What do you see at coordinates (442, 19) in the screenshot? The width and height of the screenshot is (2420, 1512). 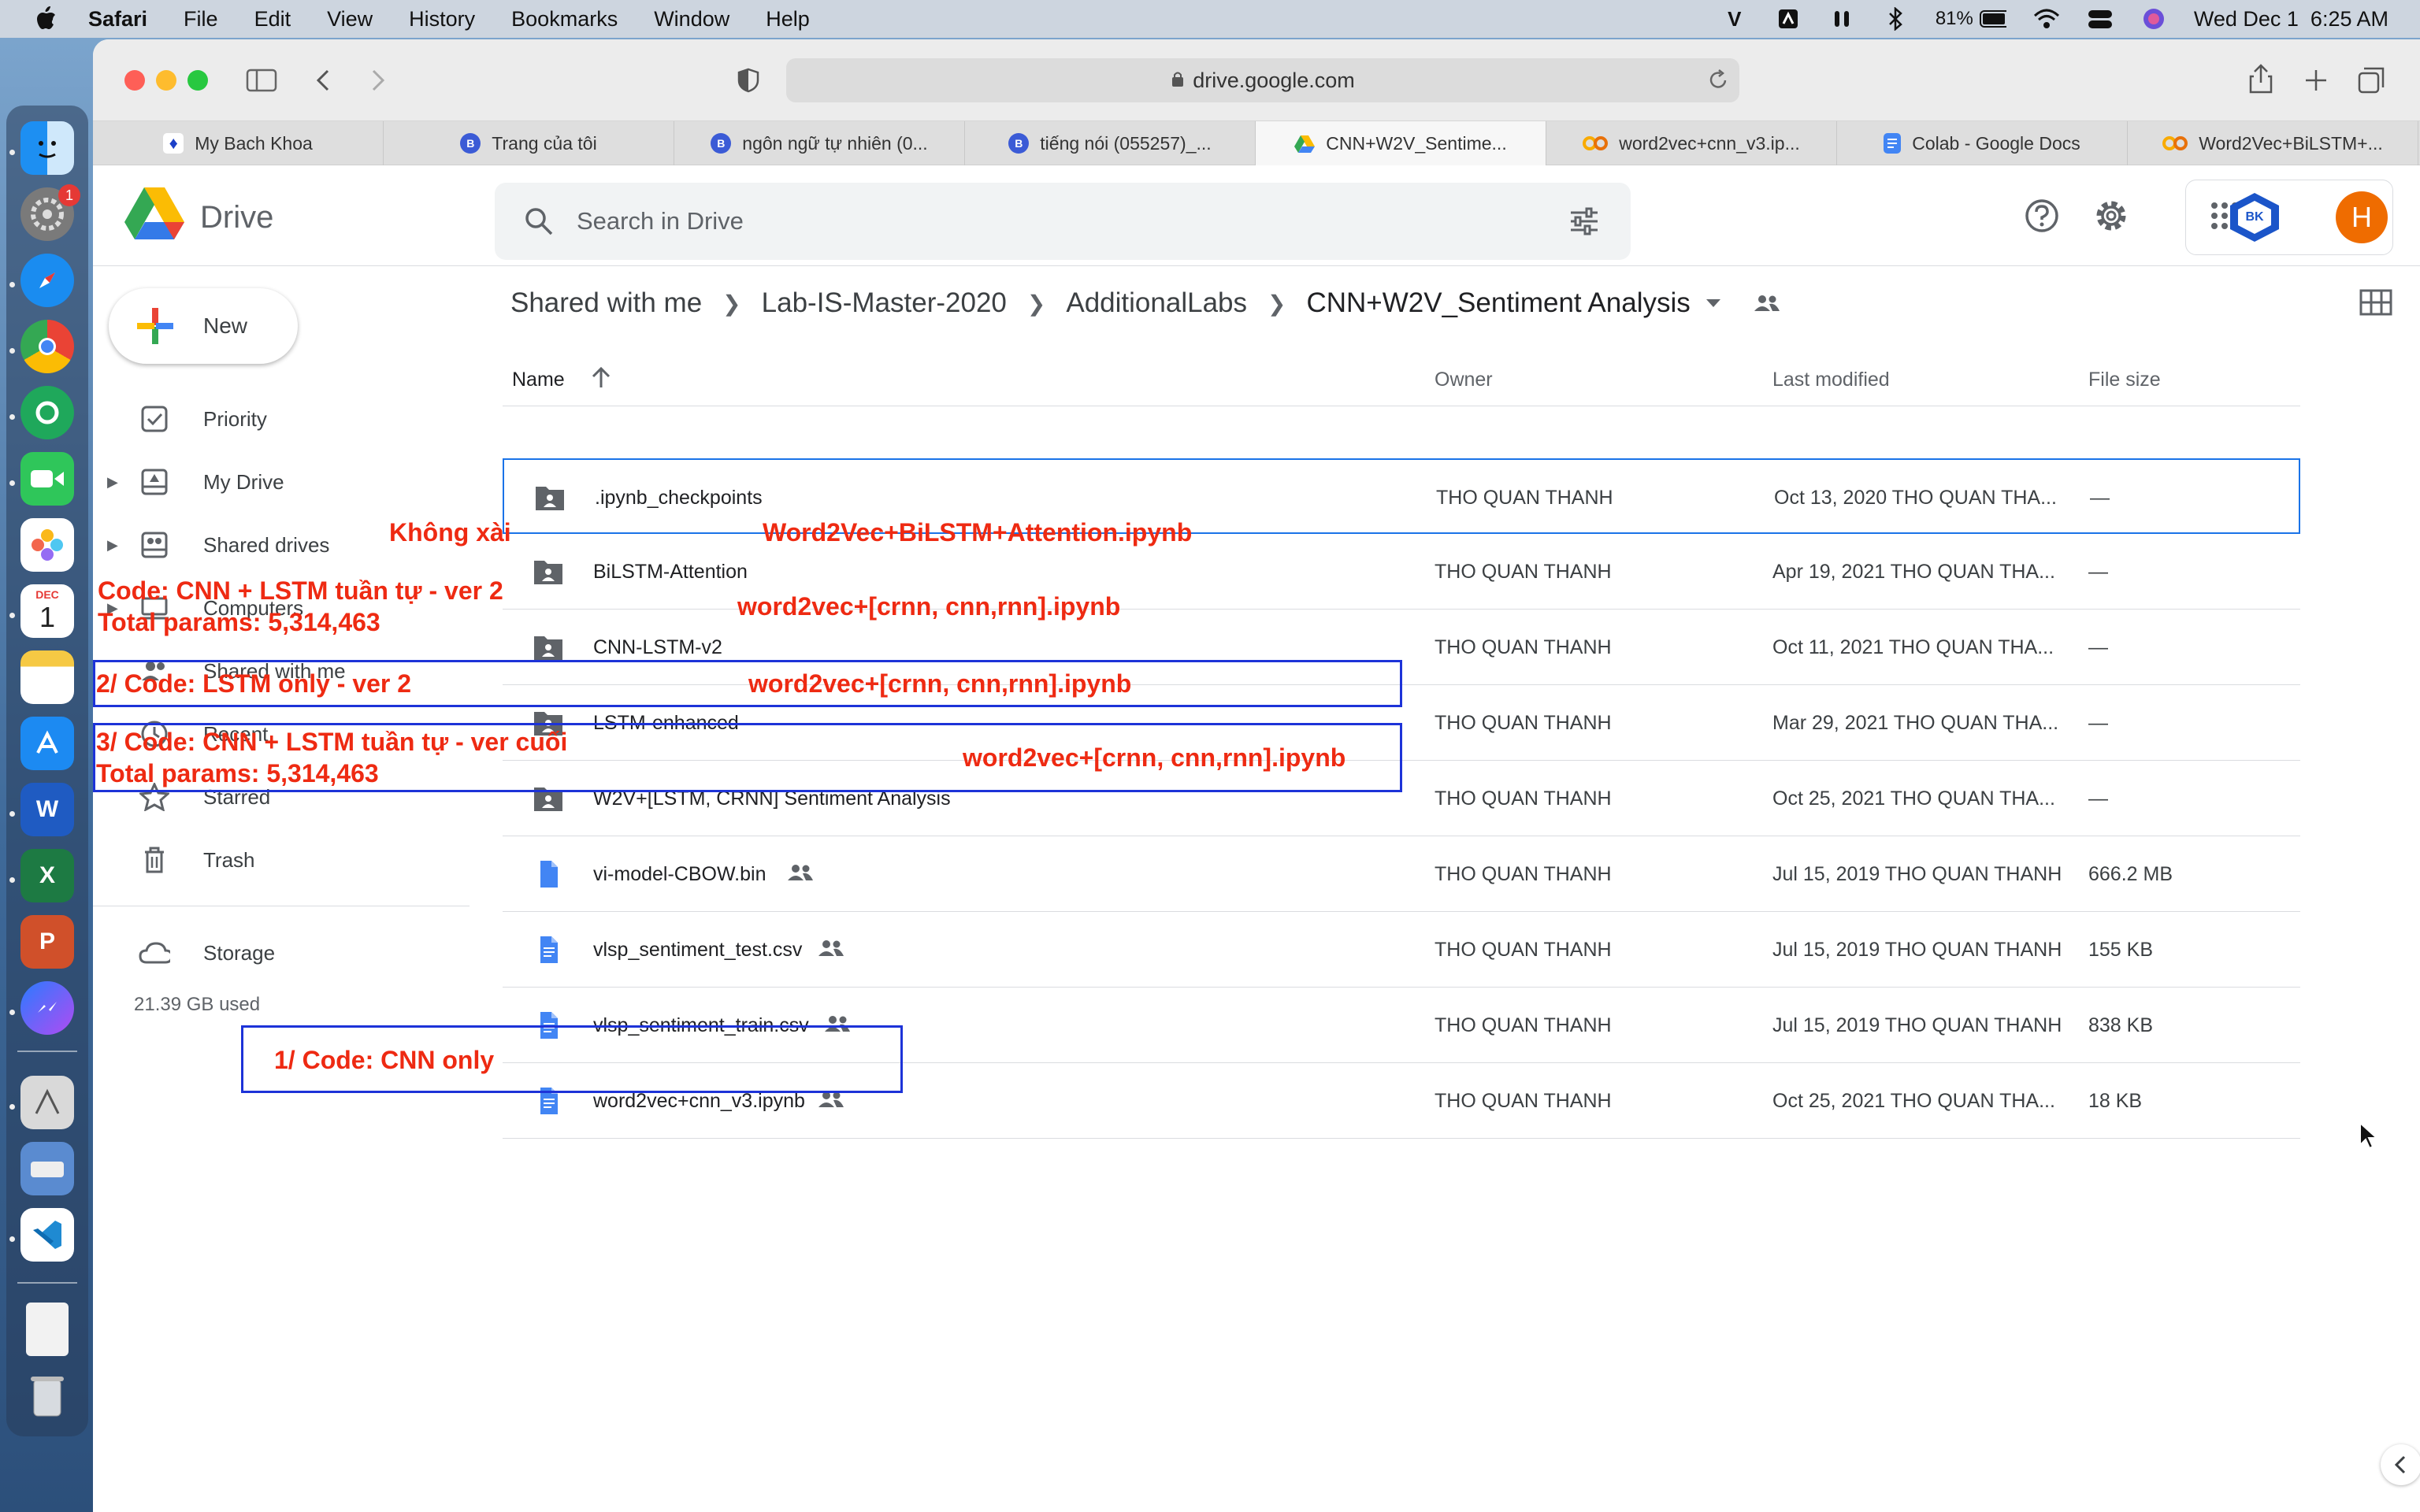 I see `menu-history: History` at bounding box center [442, 19].